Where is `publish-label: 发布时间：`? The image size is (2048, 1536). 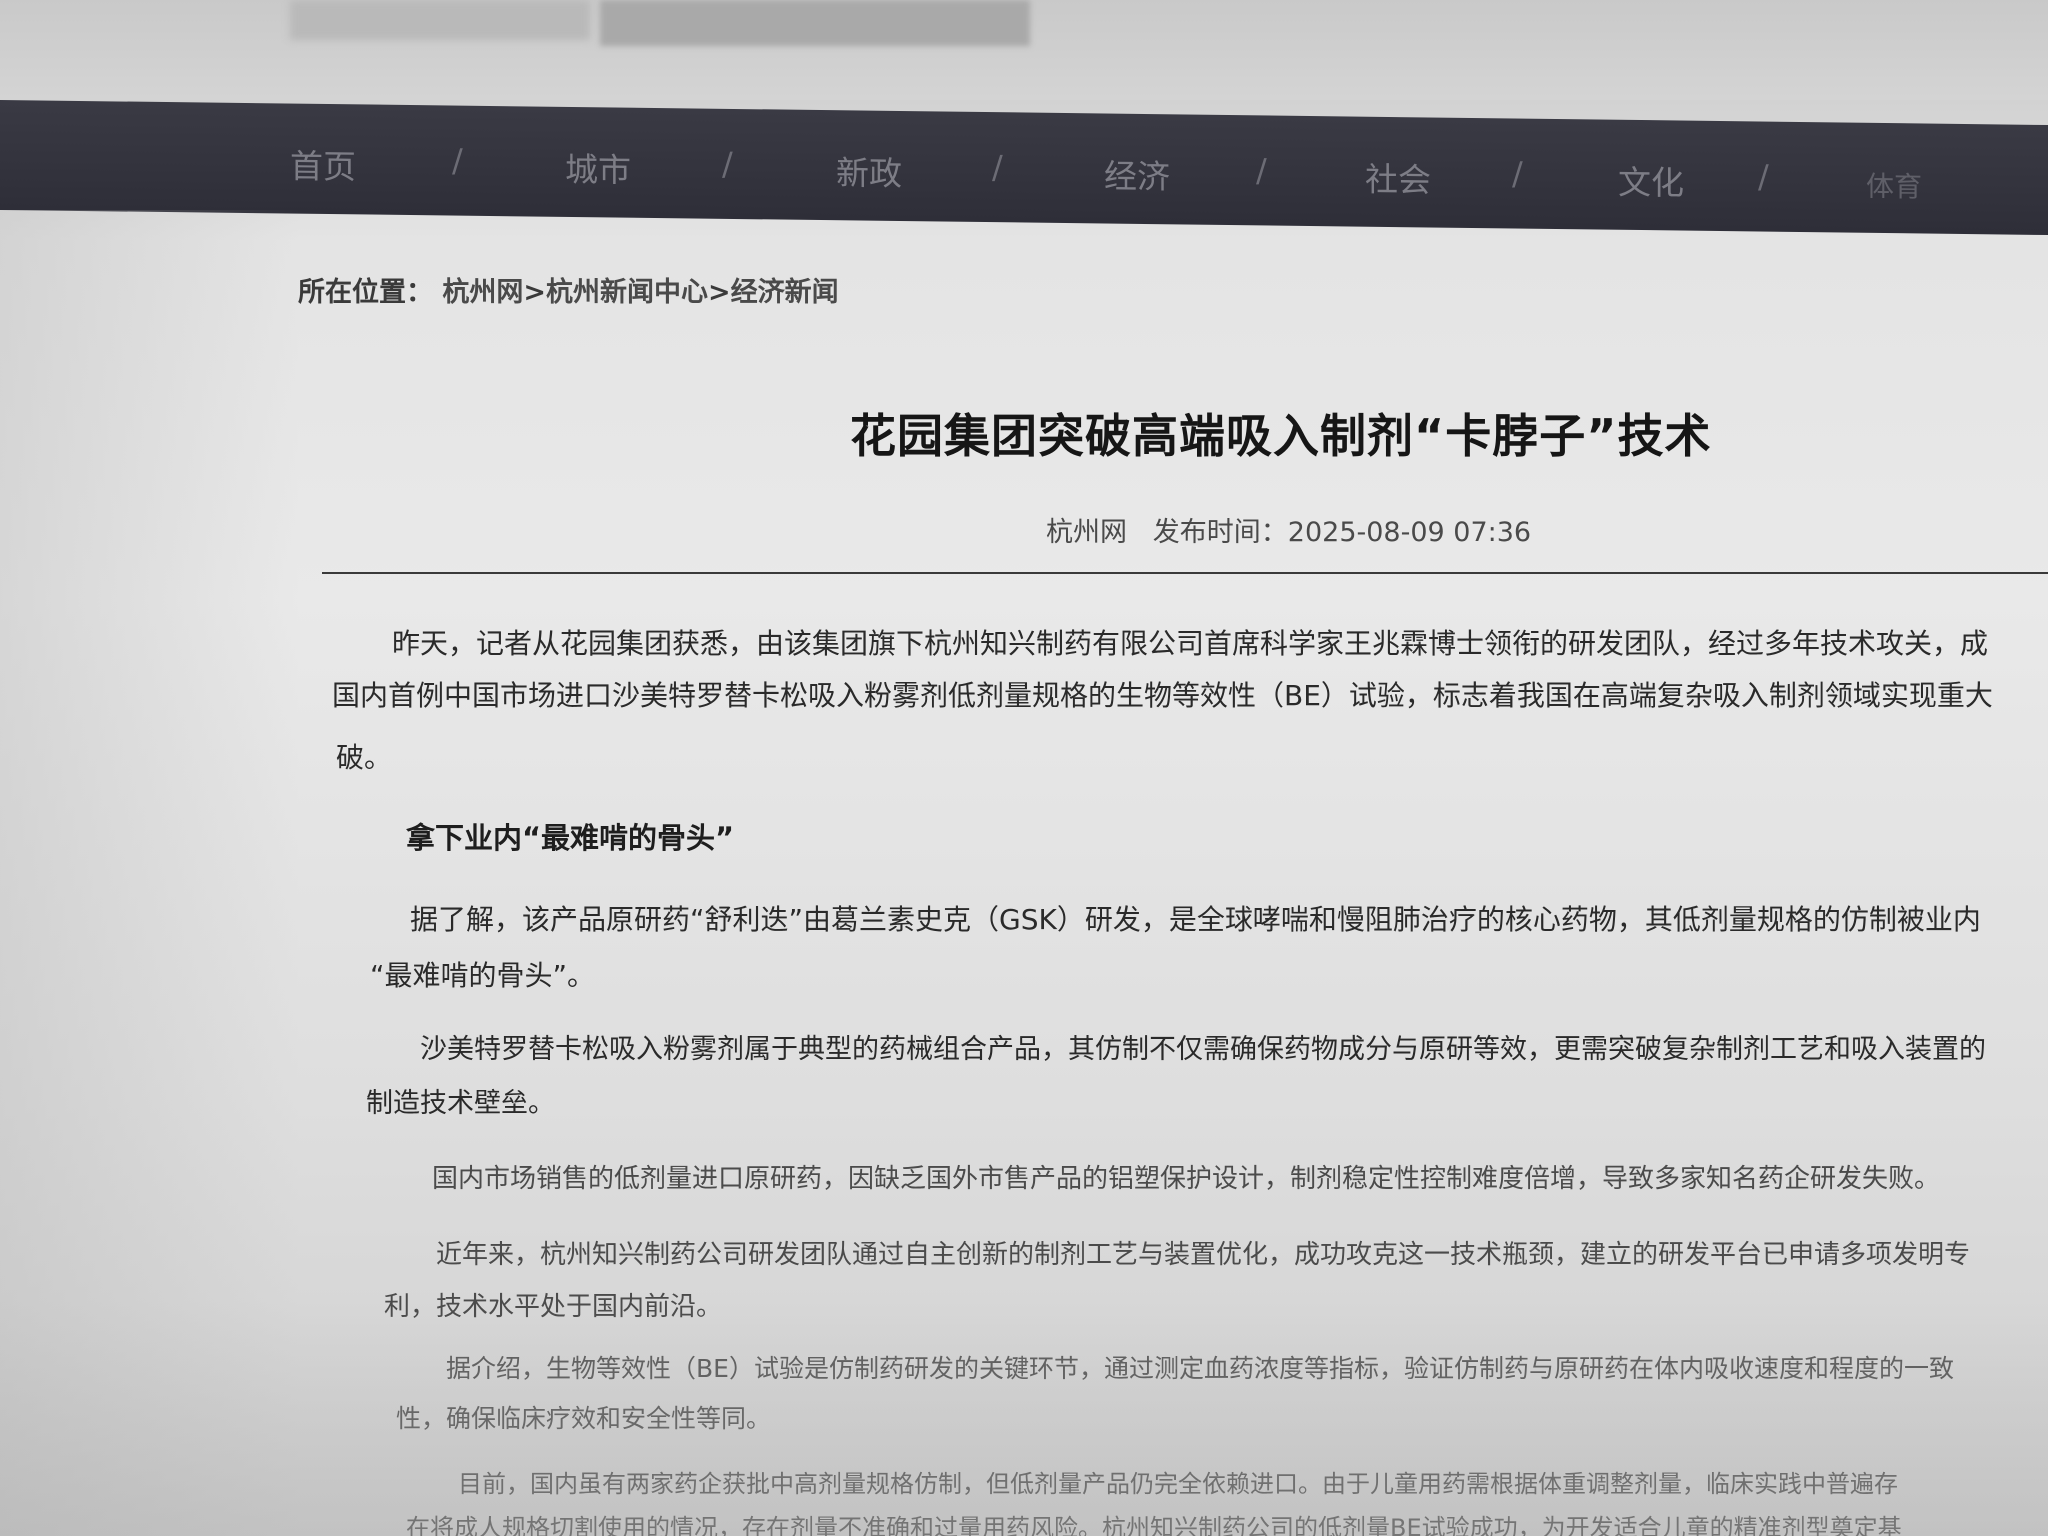
publish-label: 发布时间： is located at coordinates (1220, 532).